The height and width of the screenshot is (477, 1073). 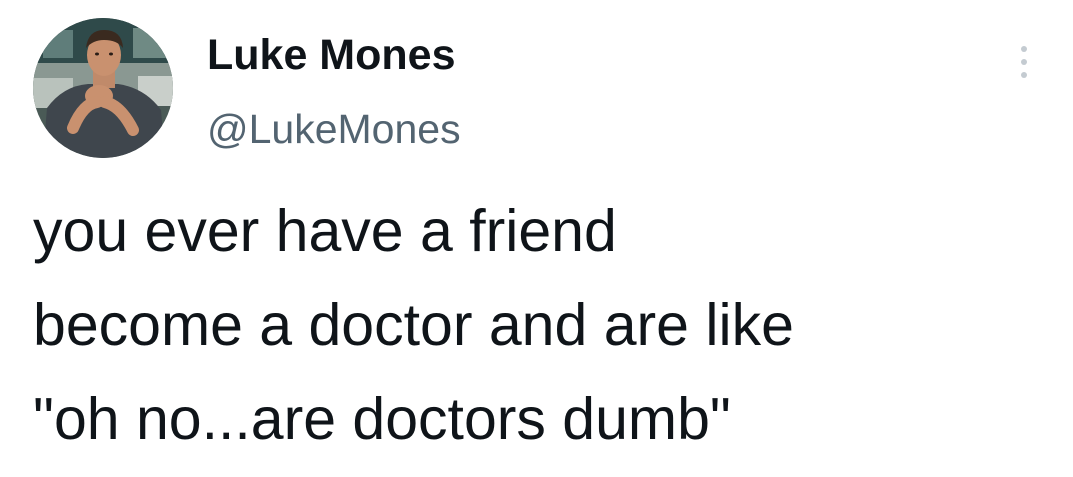 What do you see at coordinates (382, 419) in the screenshot?
I see `tweet-text-line: "oh no...are doctors dumb"` at bounding box center [382, 419].